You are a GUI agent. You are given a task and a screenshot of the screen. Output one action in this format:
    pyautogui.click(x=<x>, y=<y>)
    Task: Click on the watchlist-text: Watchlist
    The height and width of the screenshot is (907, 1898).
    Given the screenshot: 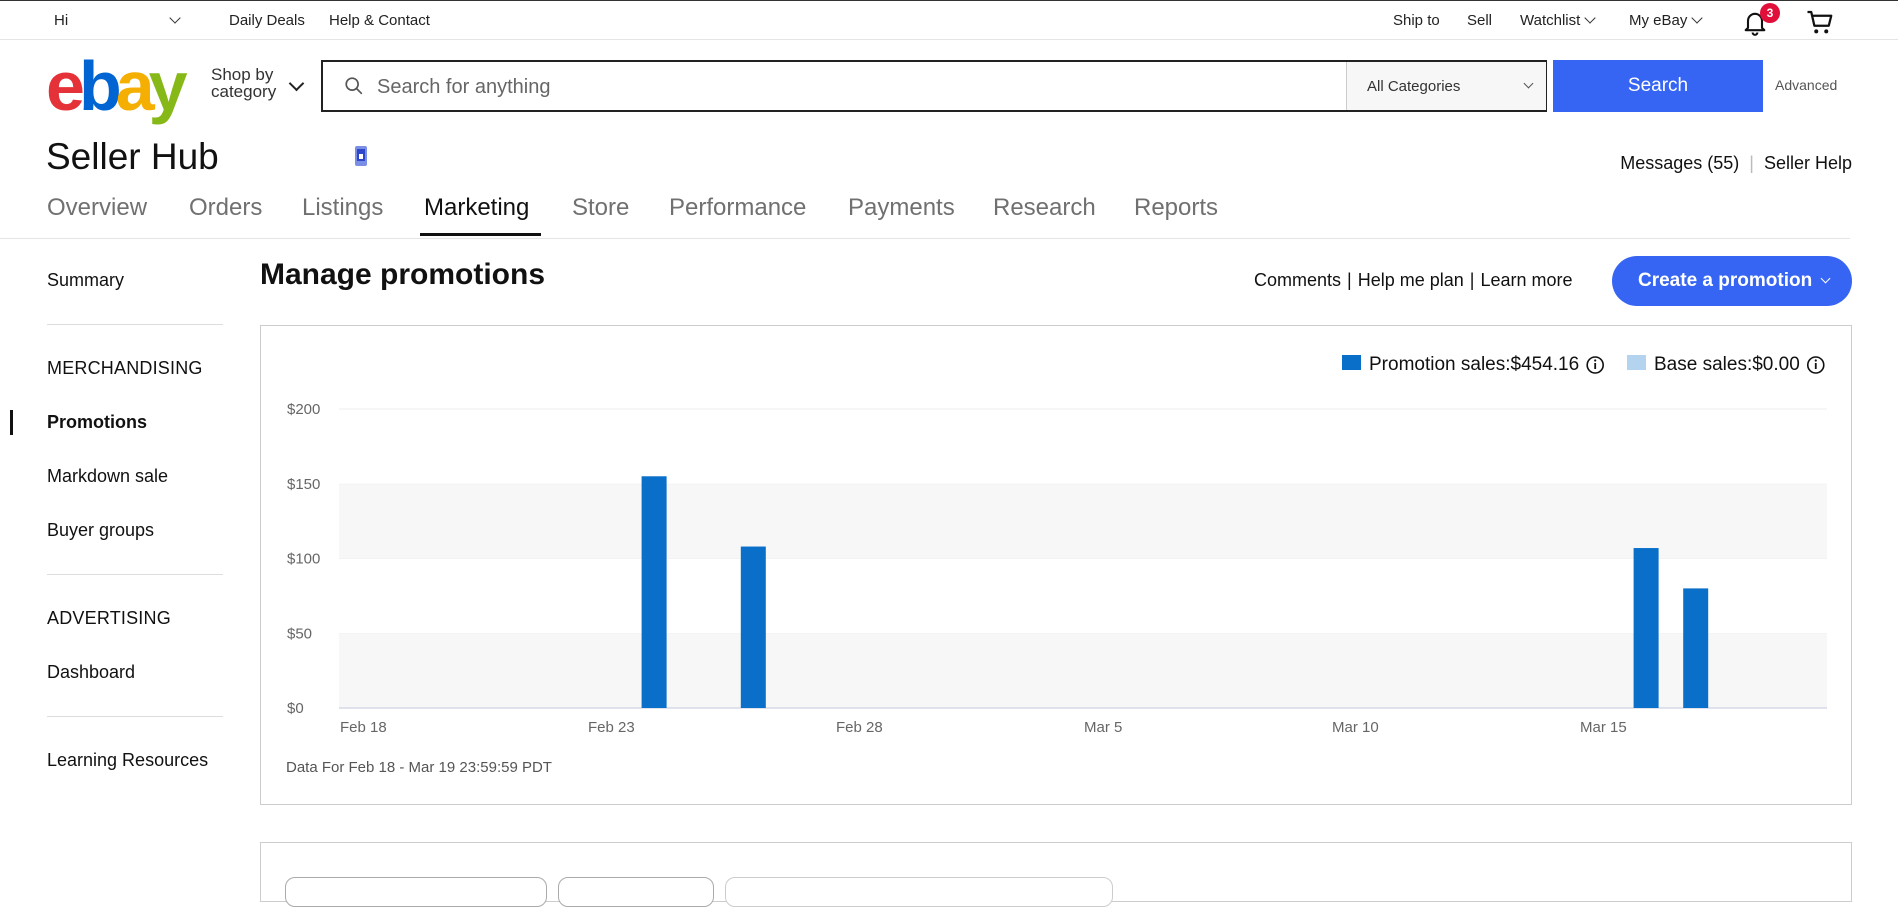 What is the action you would take?
    pyautogui.click(x=1550, y=20)
    